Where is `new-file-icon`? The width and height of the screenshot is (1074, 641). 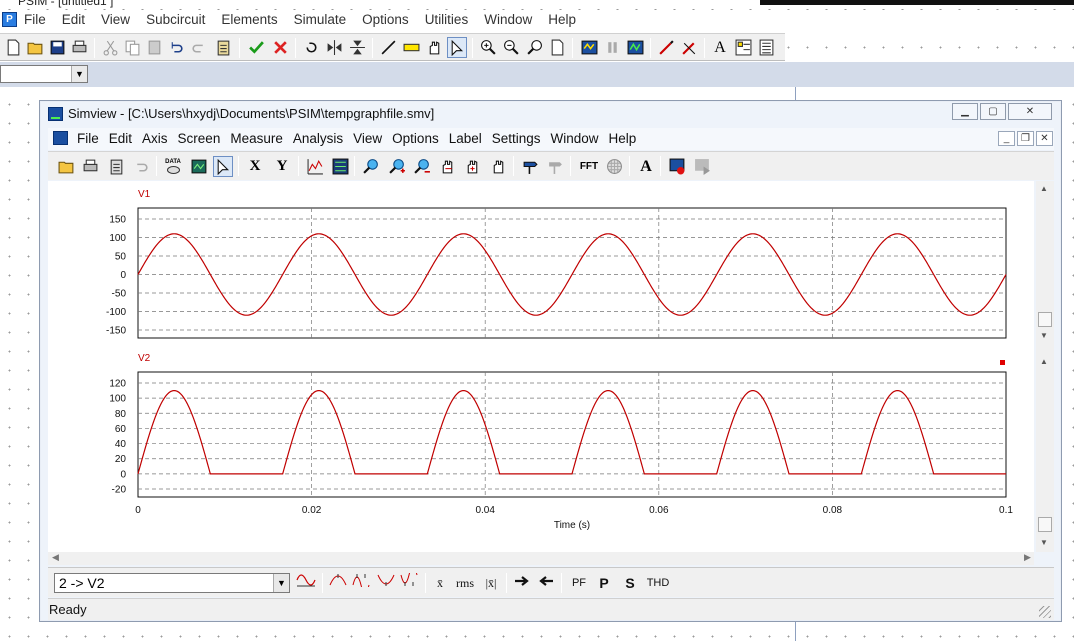
new-file-icon is located at coordinates (13, 47).